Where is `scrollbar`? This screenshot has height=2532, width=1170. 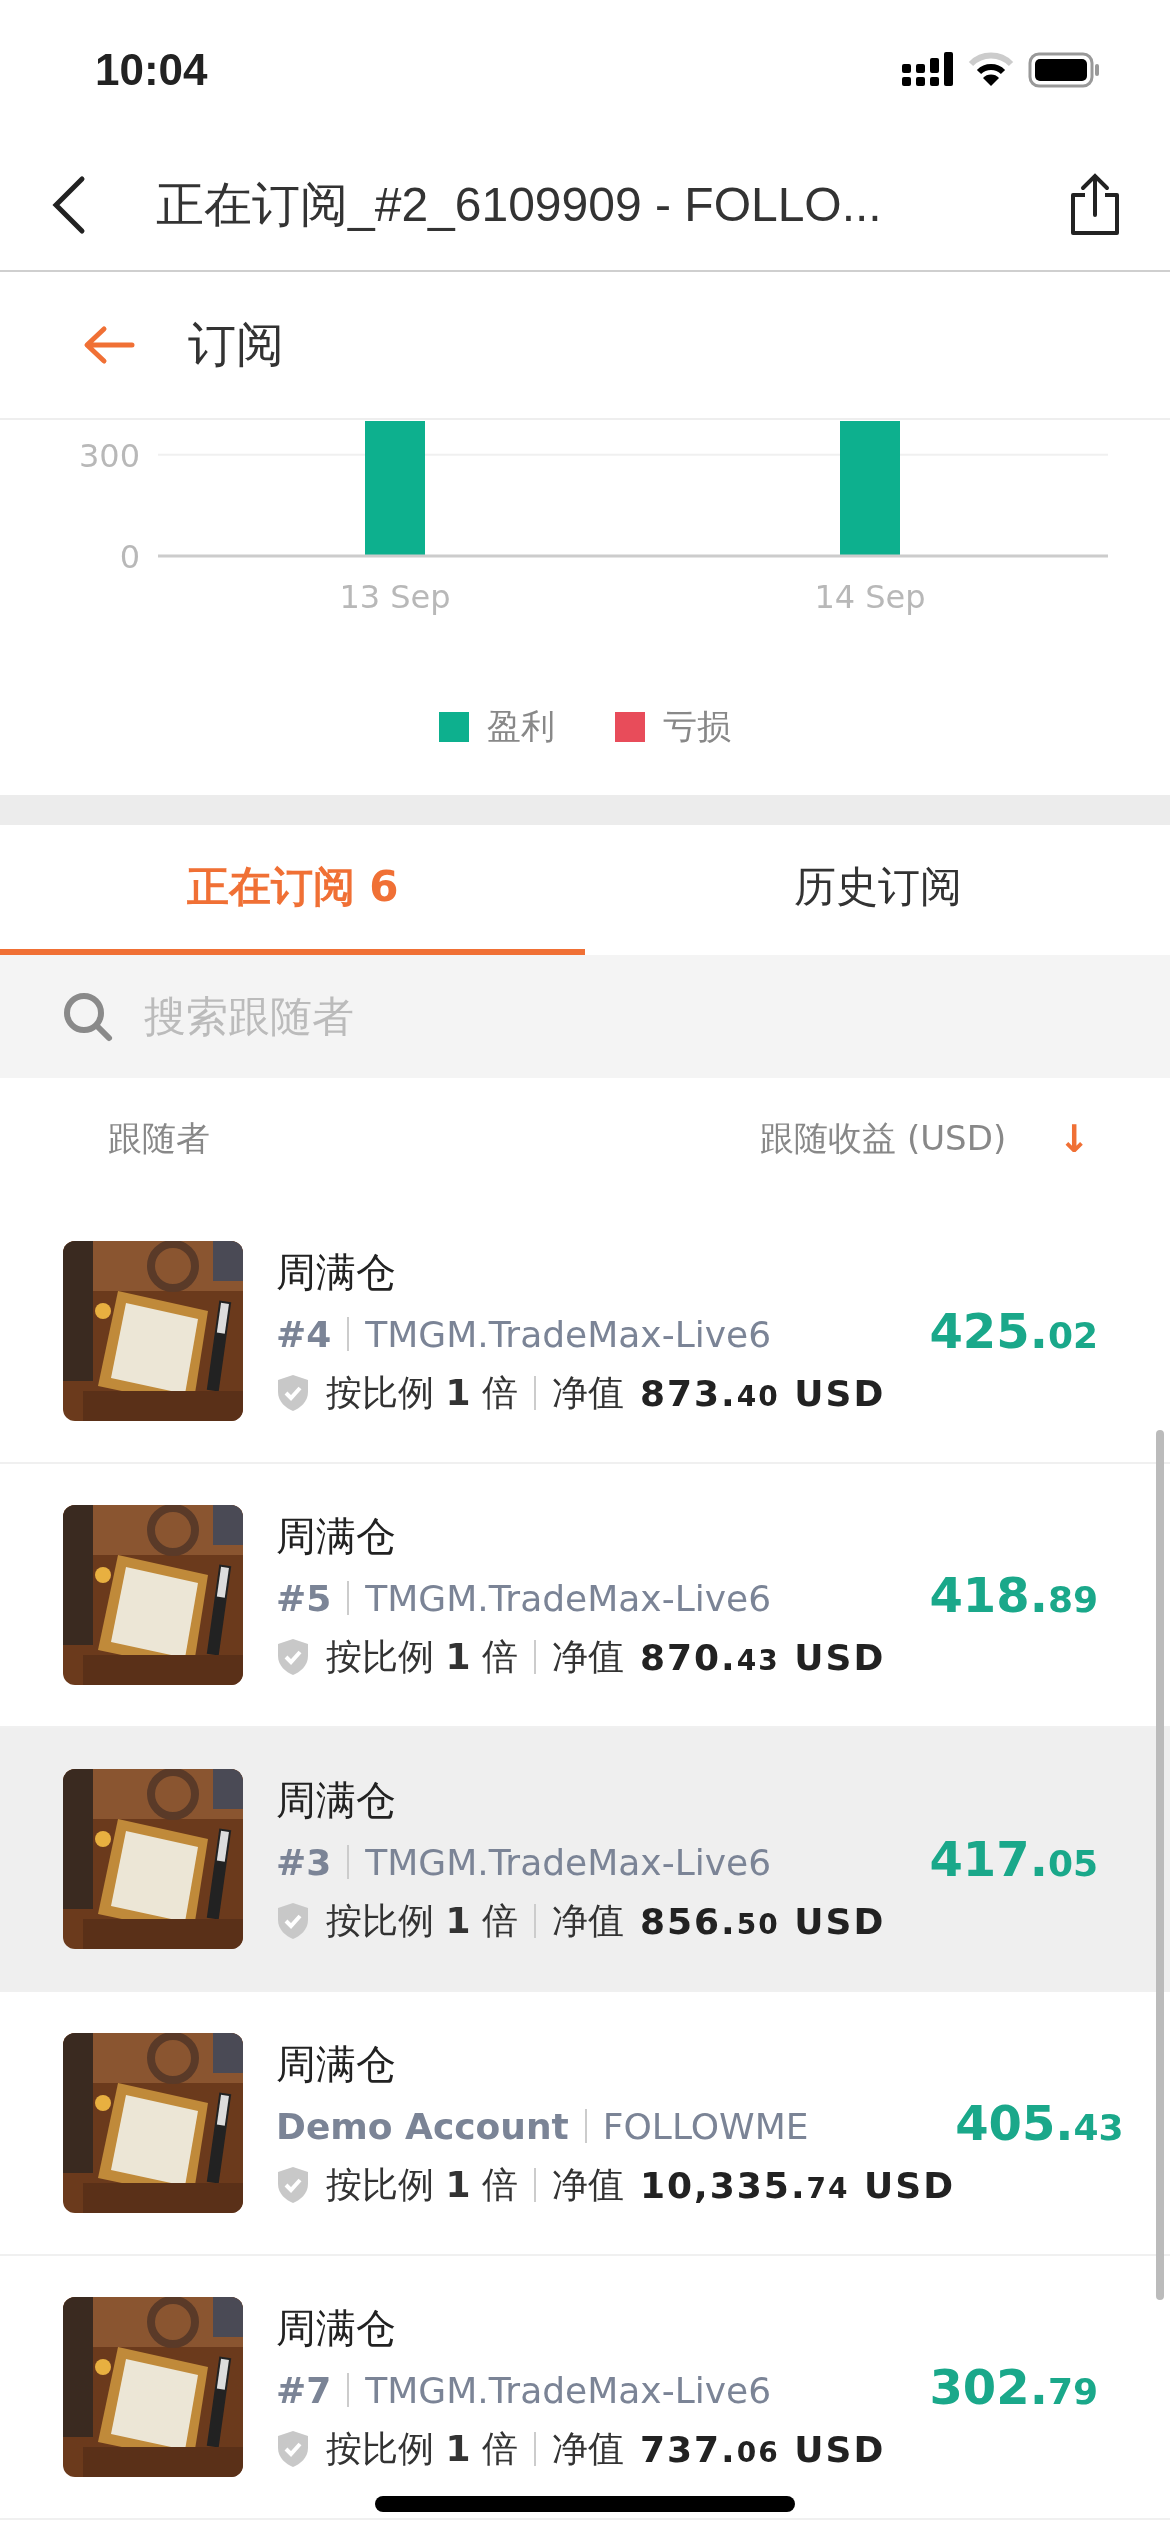 scrollbar is located at coordinates (1160, 1865).